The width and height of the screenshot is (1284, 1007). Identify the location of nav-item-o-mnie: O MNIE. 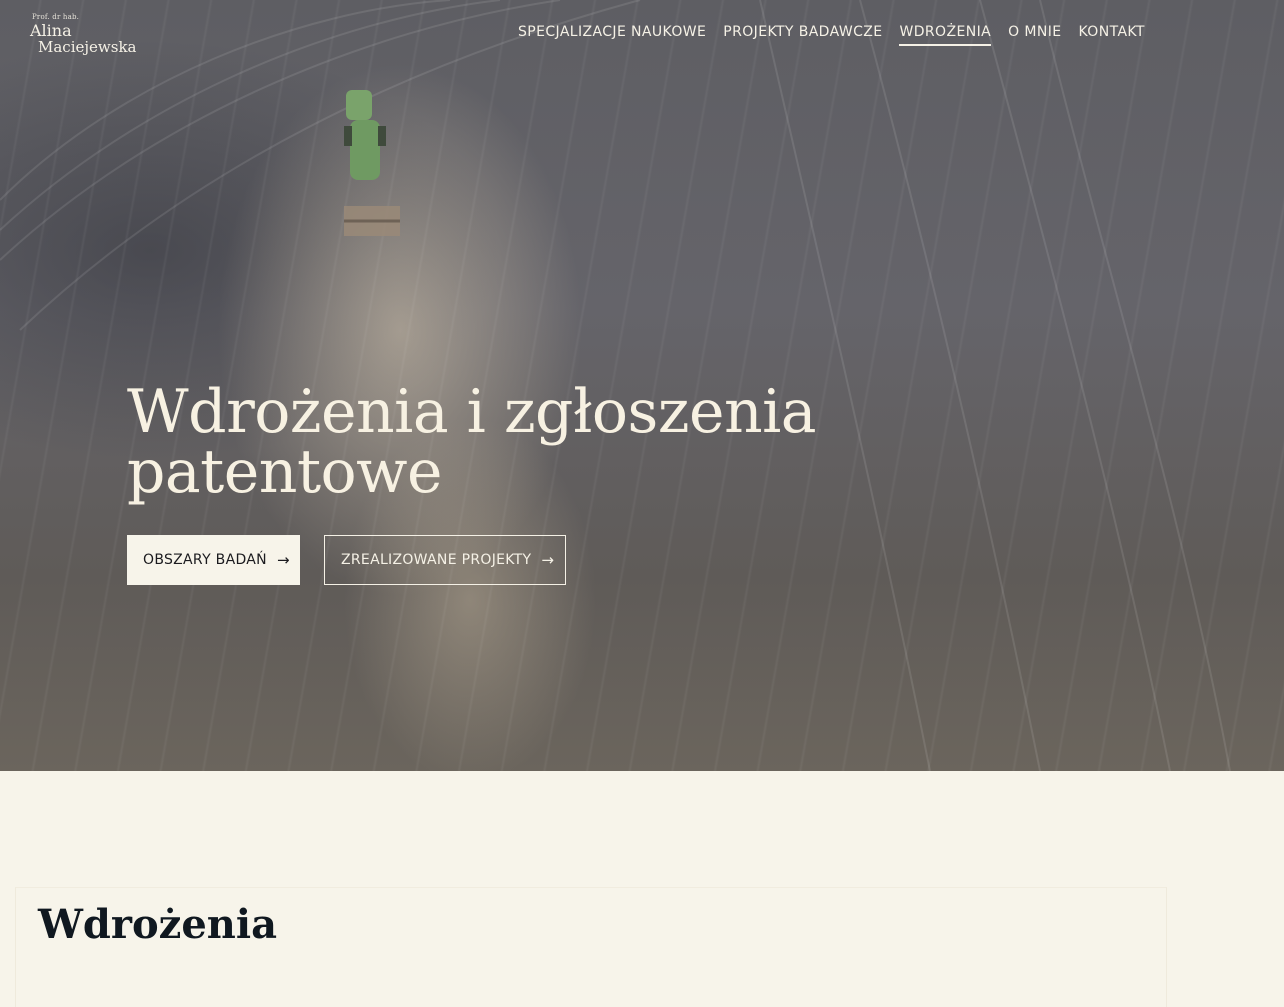
(1034, 35).